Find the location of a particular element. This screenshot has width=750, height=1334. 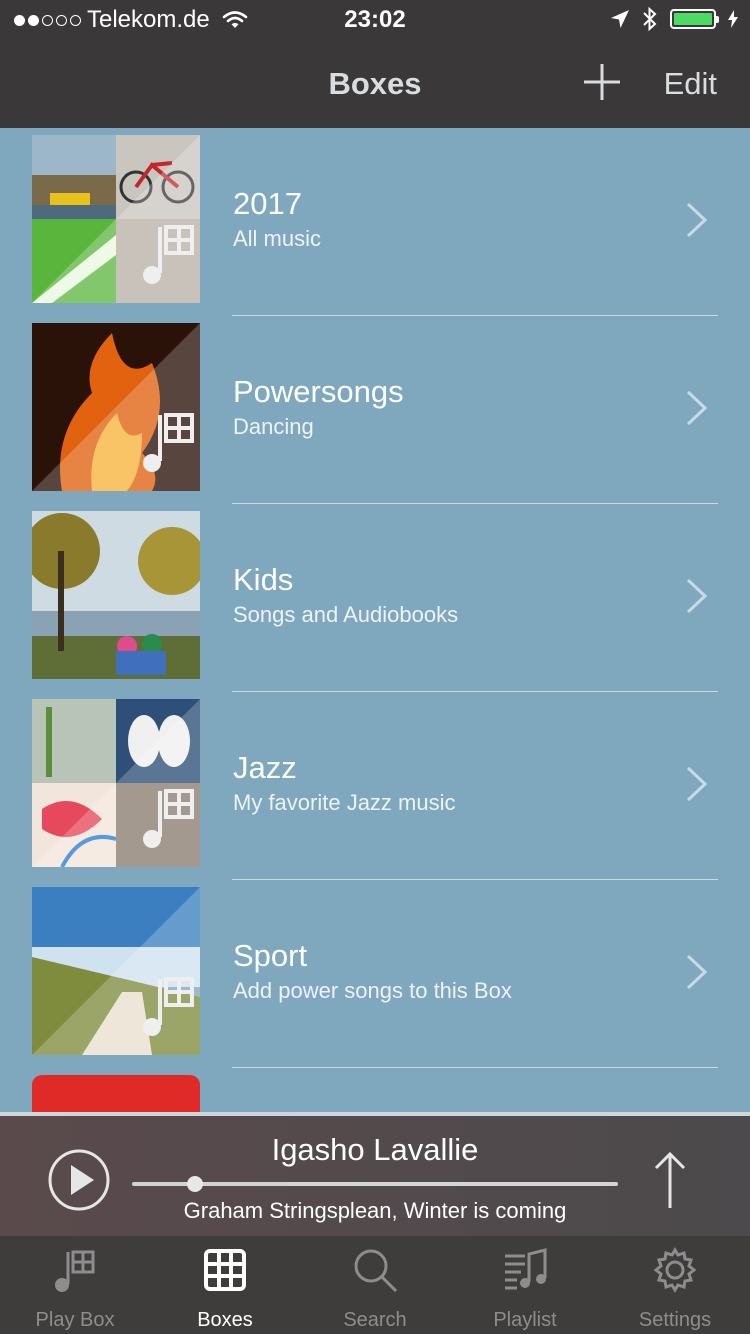

box-subtitle: Add power songs to this Box is located at coordinates (372, 990).